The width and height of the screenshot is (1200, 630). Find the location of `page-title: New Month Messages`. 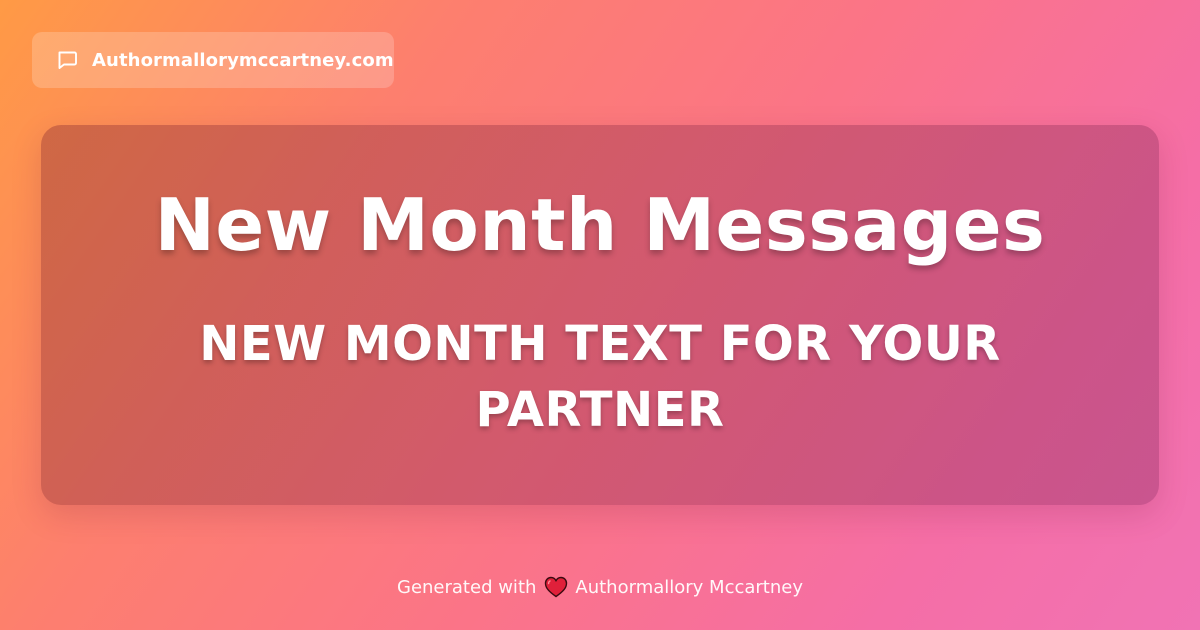

page-title: New Month Messages is located at coordinates (600, 225).